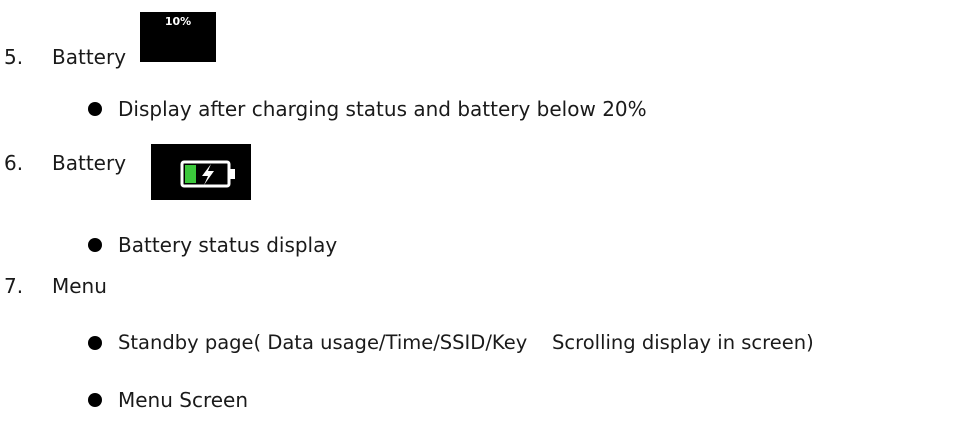 The width and height of the screenshot is (978, 434). What do you see at coordinates (14, 57) in the screenshot?
I see `item-number: 5.` at bounding box center [14, 57].